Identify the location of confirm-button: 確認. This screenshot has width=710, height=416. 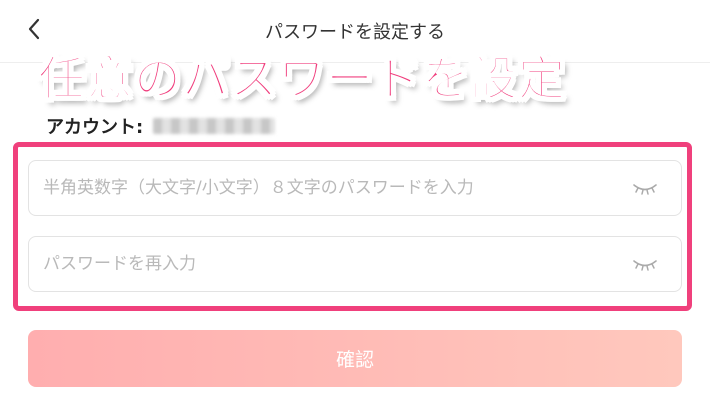
(355, 358).